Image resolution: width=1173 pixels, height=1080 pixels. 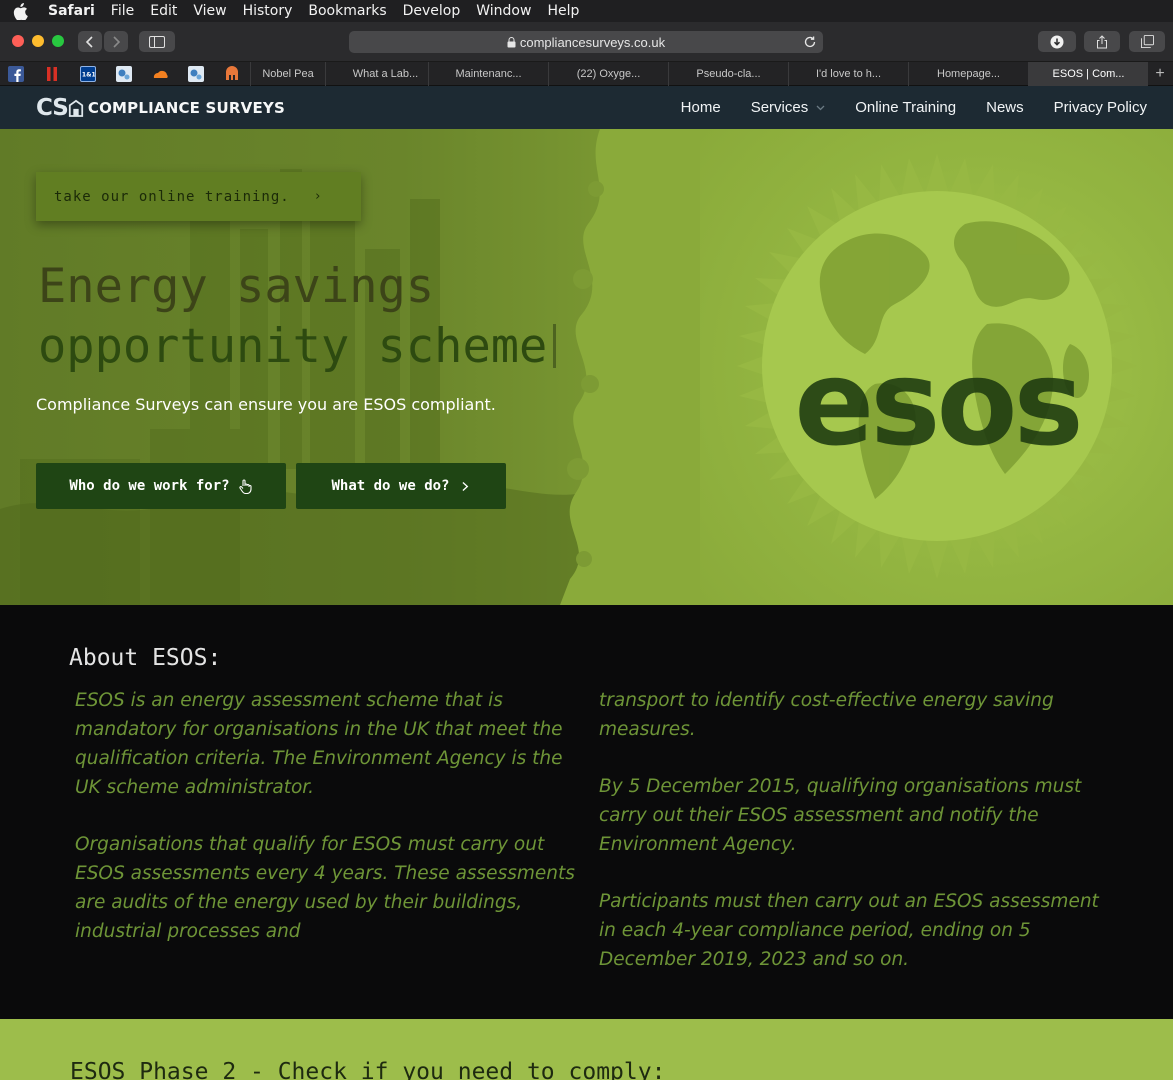 I want to click on nav-online-training: Online Training, so click(x=905, y=107).